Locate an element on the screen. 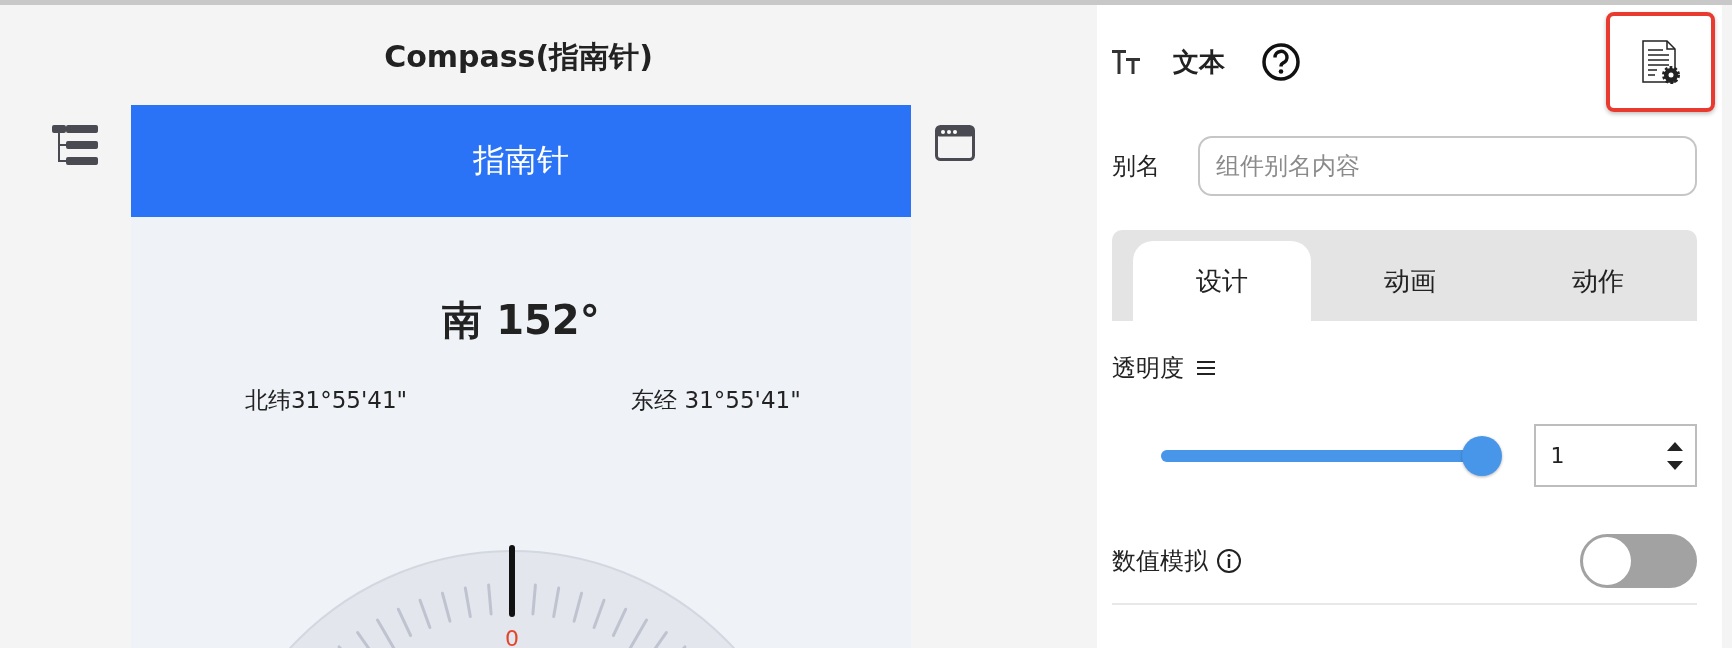 This screenshot has width=1732, height=648. dial-label: 0 is located at coordinates (512, 637).